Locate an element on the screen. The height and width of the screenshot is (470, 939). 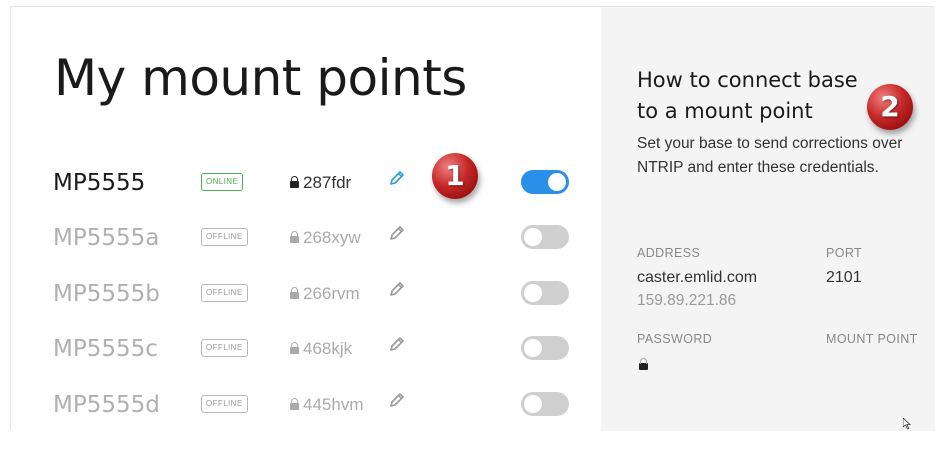
page-title: My mount points is located at coordinates (260, 78).